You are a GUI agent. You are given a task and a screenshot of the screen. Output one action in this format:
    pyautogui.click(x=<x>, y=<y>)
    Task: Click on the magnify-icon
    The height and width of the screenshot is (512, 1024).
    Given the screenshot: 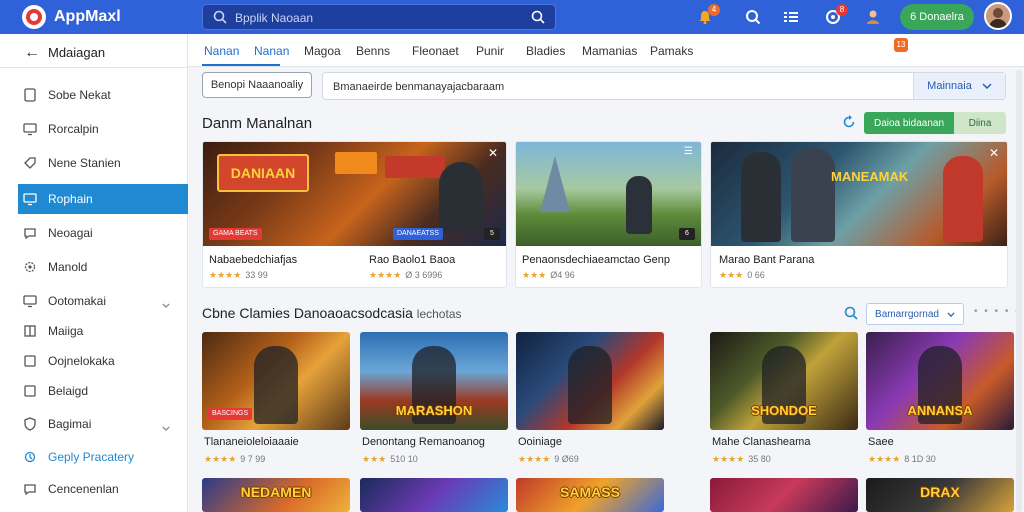 What is the action you would take?
    pyautogui.click(x=753, y=17)
    